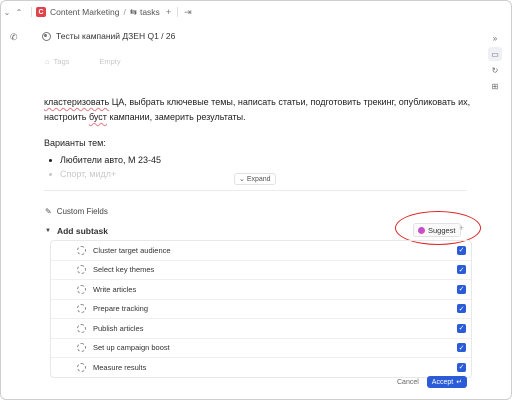  What do you see at coordinates (133, 11) in the screenshot?
I see `list-icon: ⇆` at bounding box center [133, 11].